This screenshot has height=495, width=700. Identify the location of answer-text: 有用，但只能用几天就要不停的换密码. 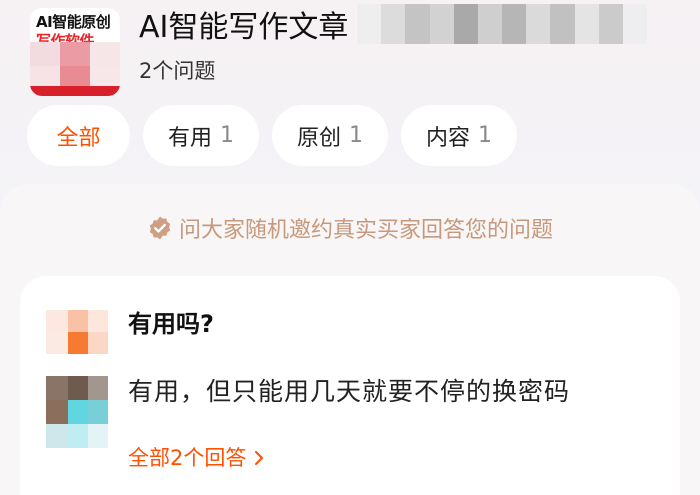
(349, 392).